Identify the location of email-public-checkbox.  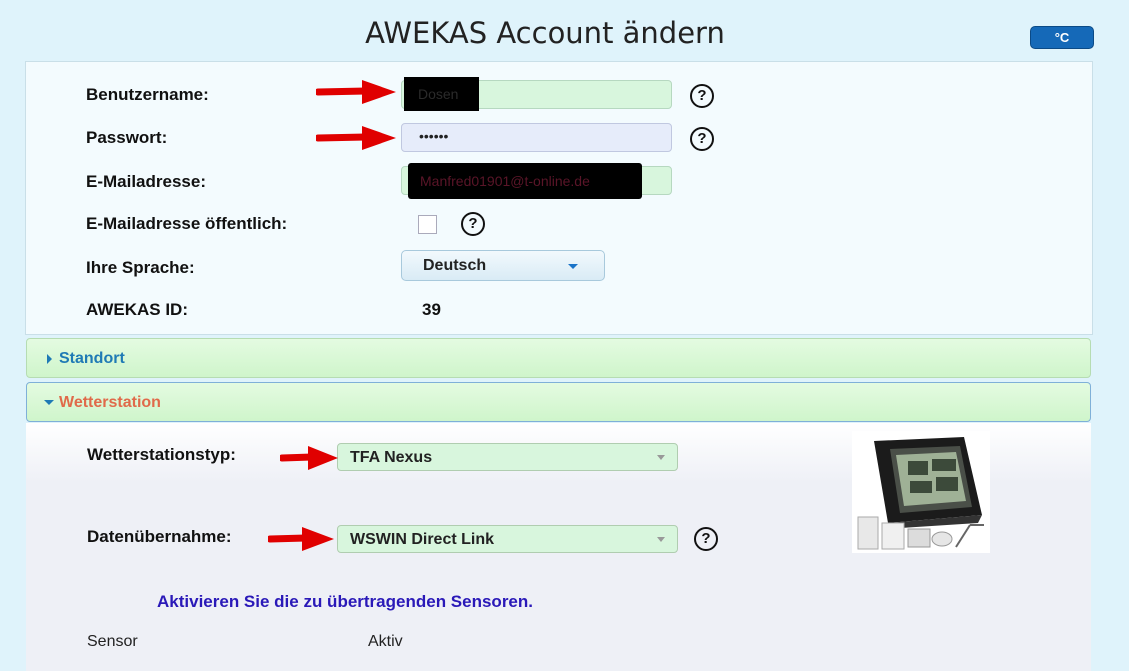
(427, 224).